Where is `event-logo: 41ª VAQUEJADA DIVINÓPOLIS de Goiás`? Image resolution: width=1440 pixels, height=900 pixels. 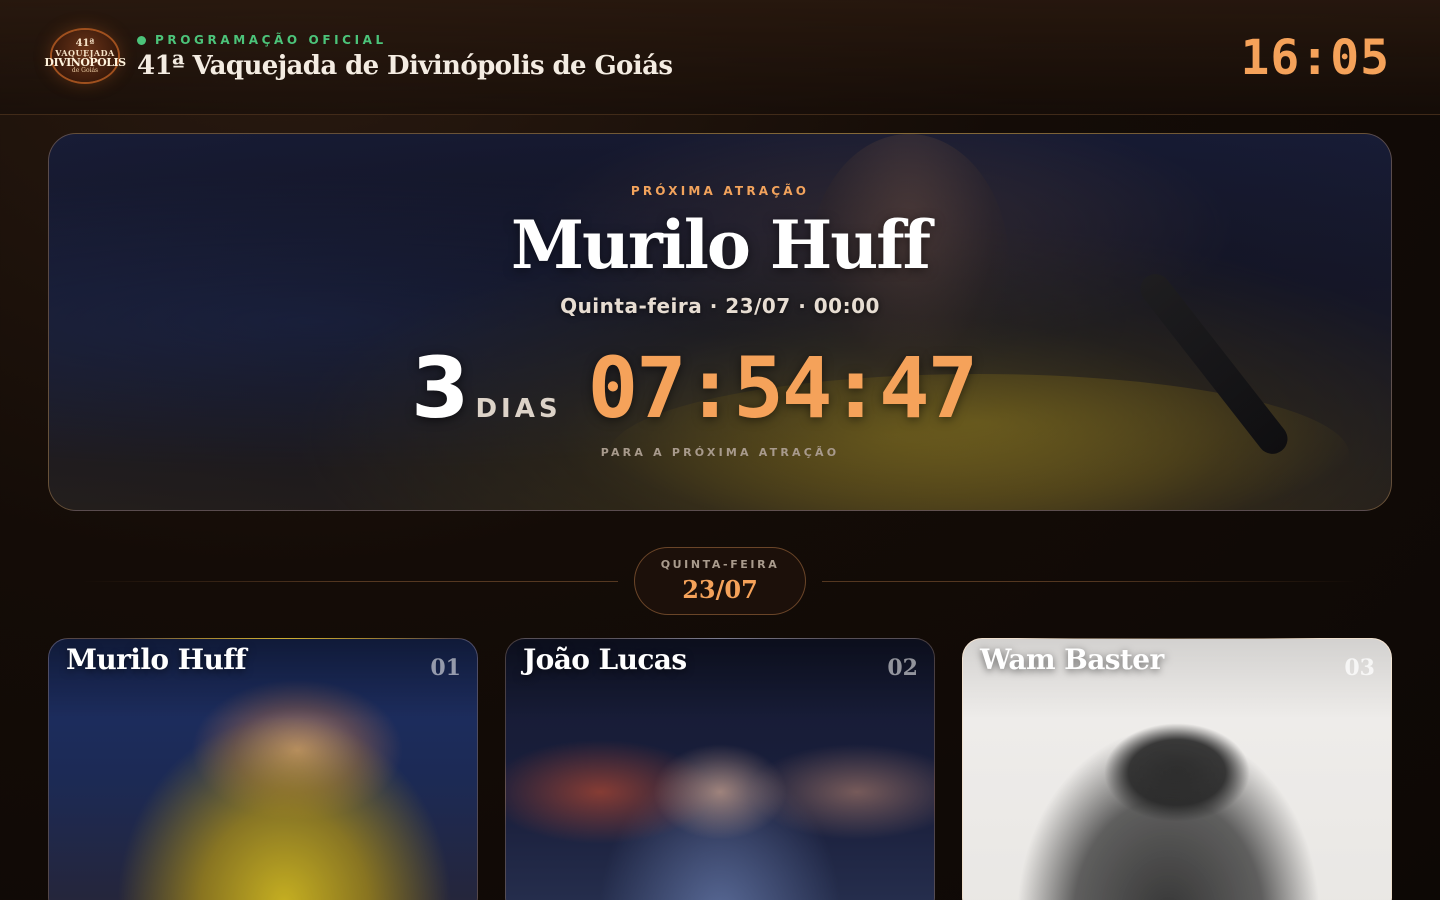
event-logo: 41ª VAQUEJADA DIVINÓPOLIS de Goiás is located at coordinates (85, 56).